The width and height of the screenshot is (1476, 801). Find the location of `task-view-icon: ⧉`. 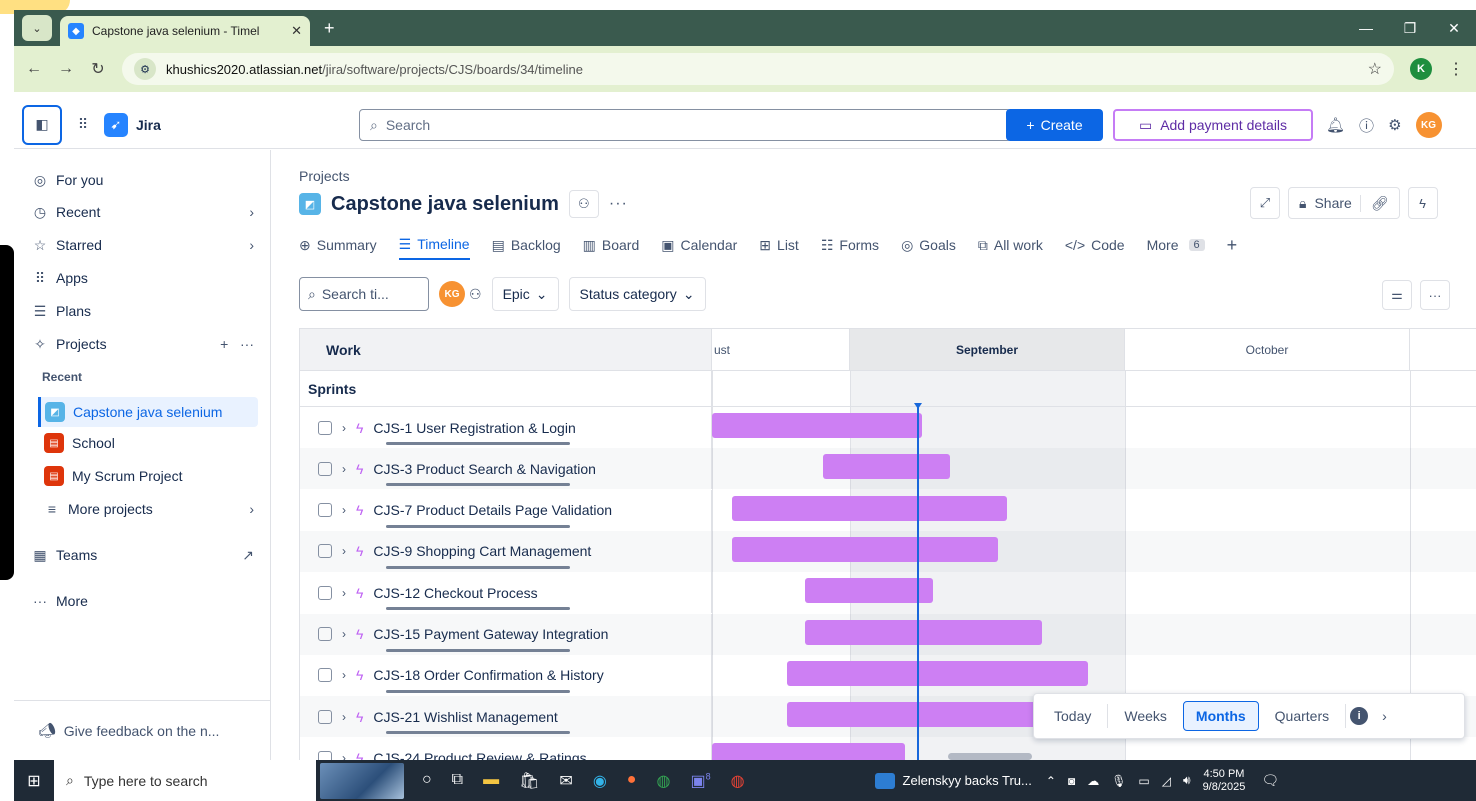

task-view-icon: ⧉ is located at coordinates (457, 781).